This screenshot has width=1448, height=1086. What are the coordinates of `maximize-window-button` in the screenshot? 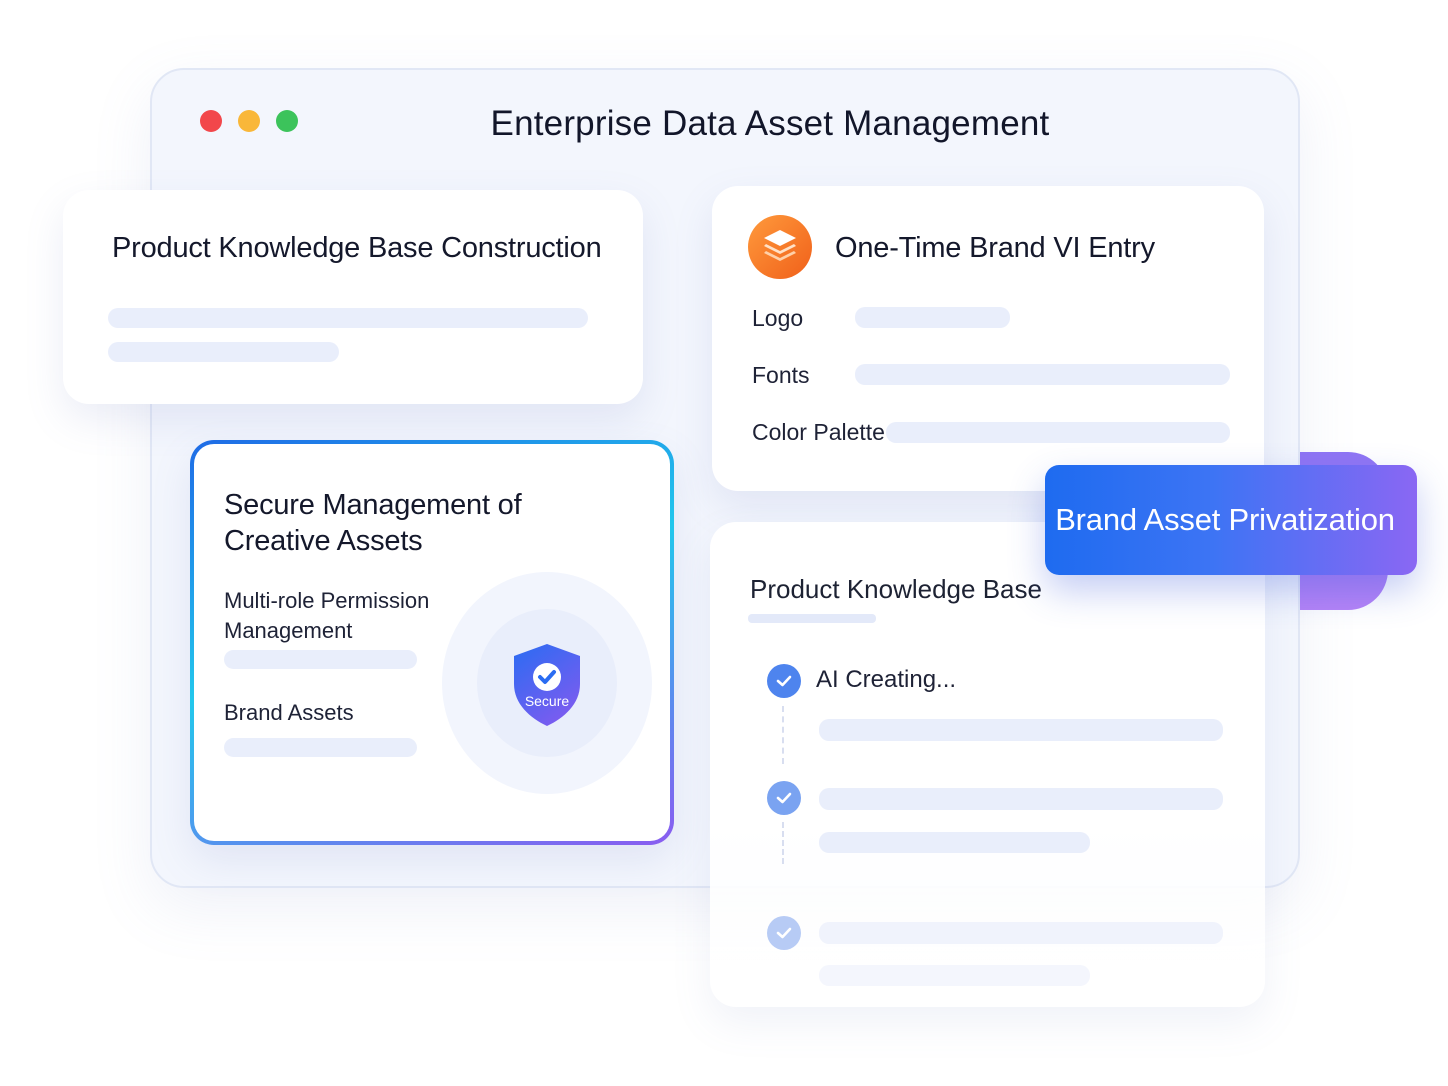 It's located at (287, 121).